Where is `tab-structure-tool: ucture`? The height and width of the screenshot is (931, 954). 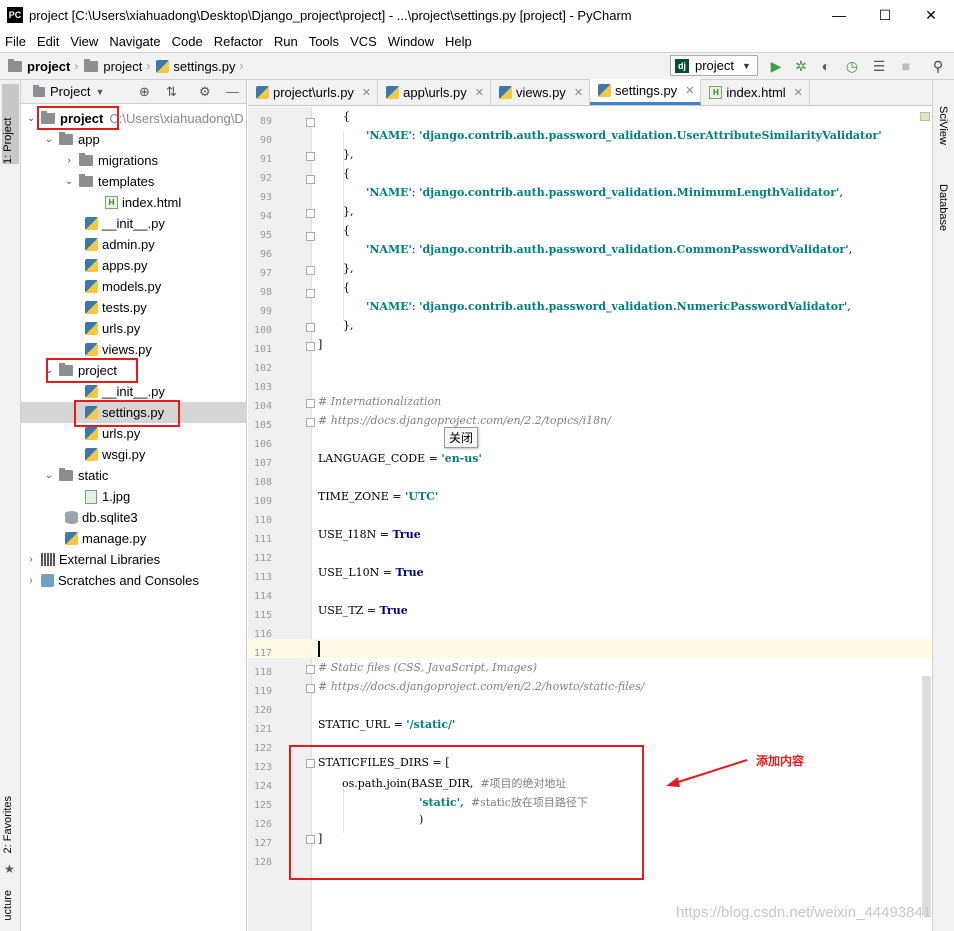
tab-structure-tool: ucture is located at coordinates (8, 905).